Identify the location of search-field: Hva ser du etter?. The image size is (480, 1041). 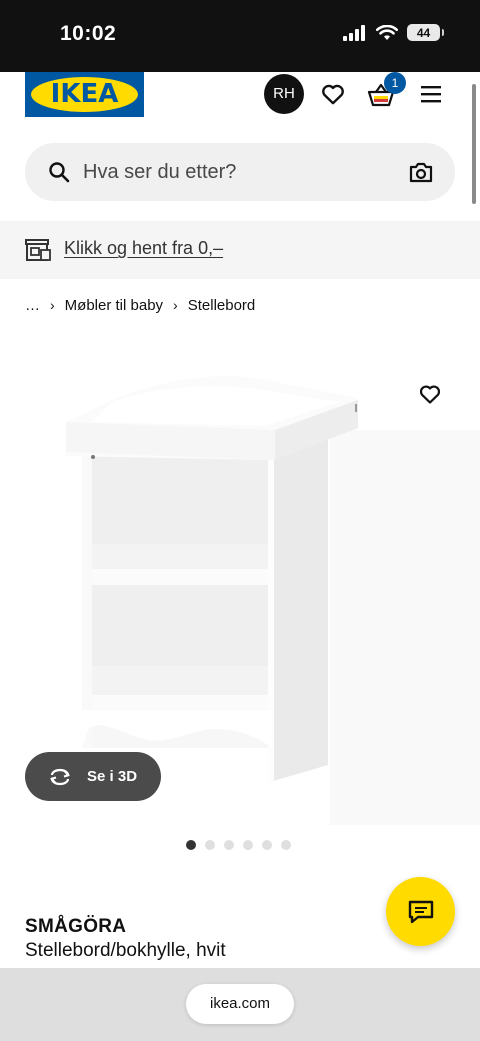
(240, 172).